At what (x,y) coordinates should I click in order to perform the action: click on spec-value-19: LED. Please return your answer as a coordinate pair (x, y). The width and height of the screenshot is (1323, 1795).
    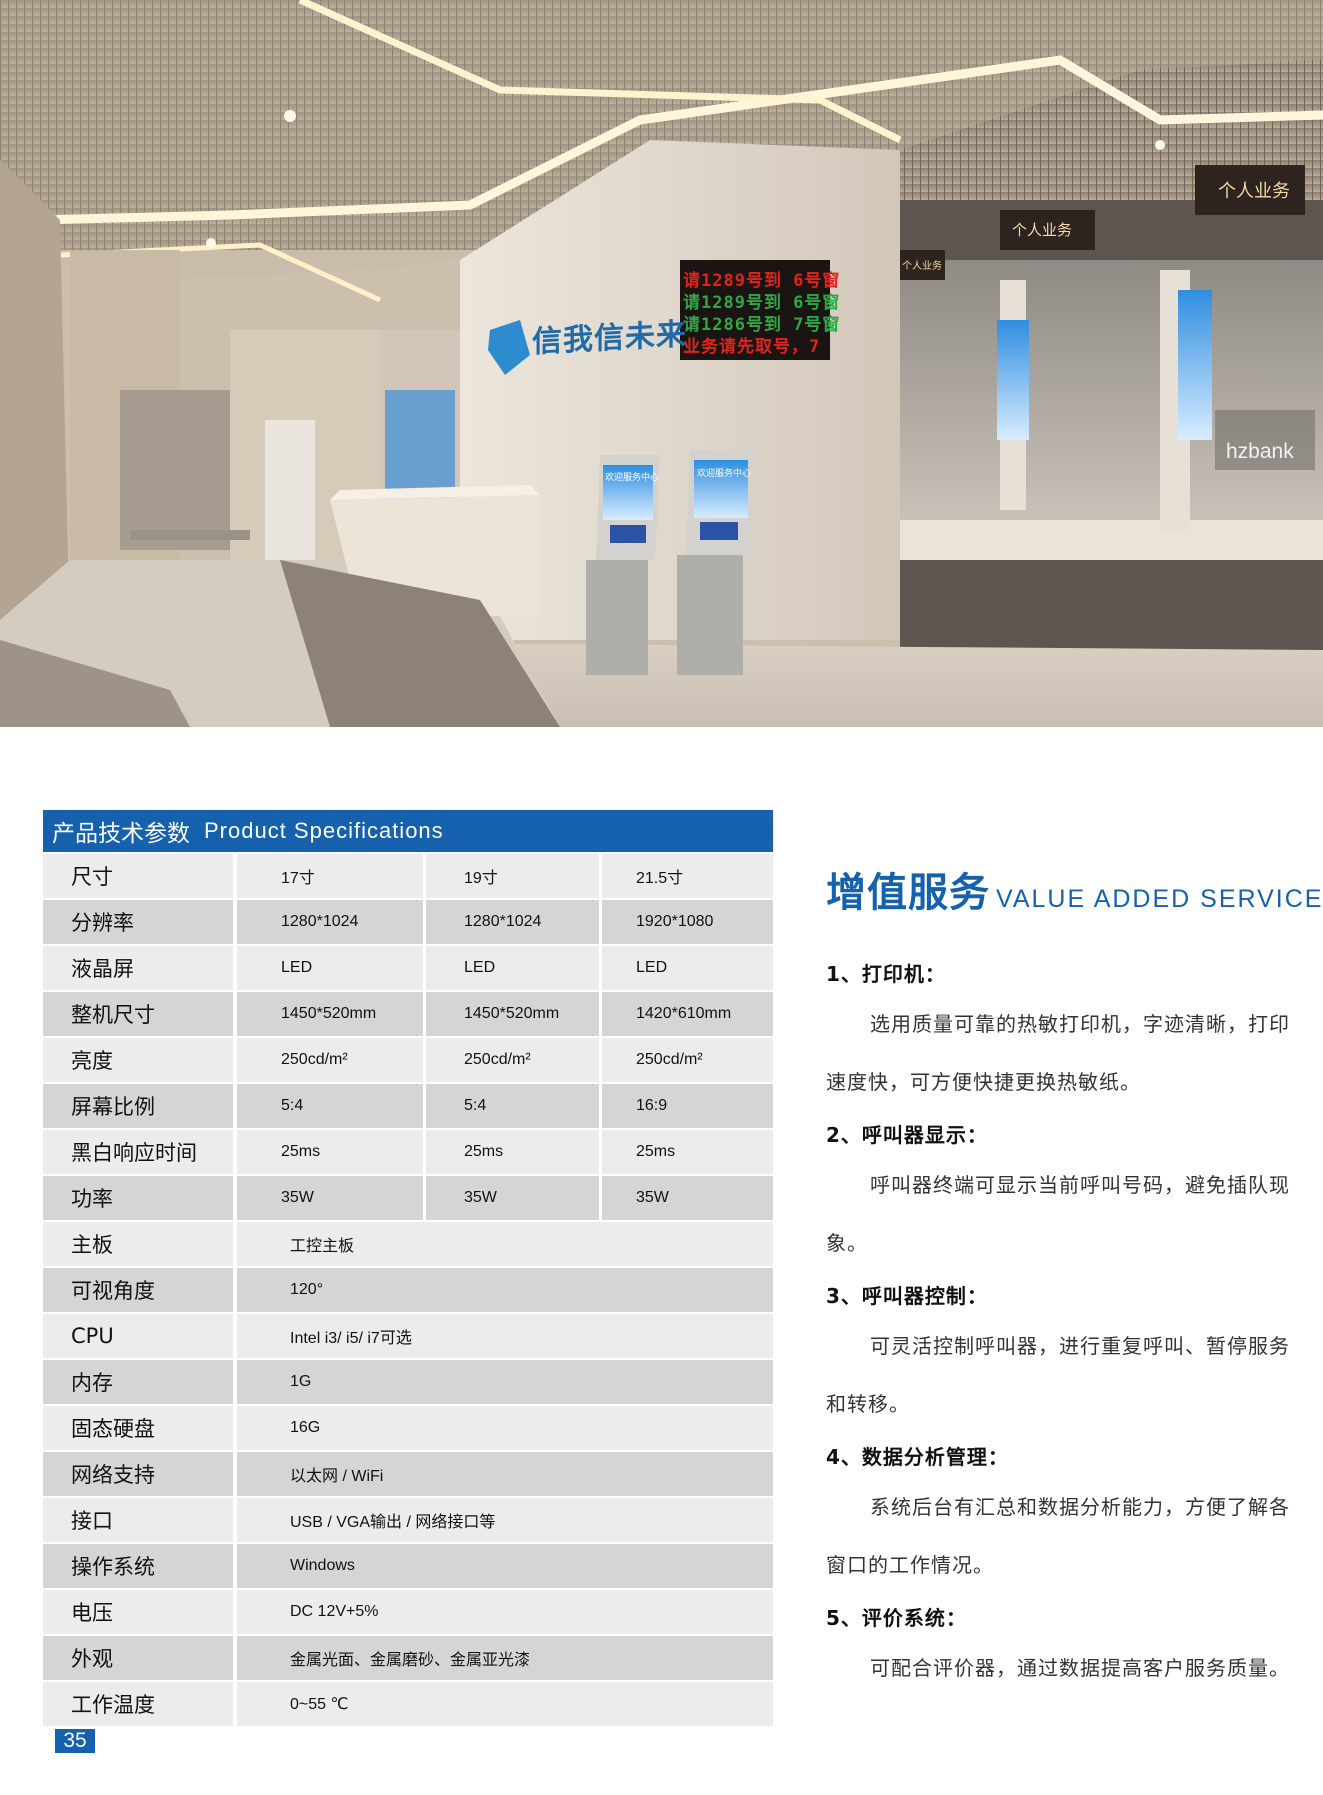
    Looking at the image, I should click on (512, 968).